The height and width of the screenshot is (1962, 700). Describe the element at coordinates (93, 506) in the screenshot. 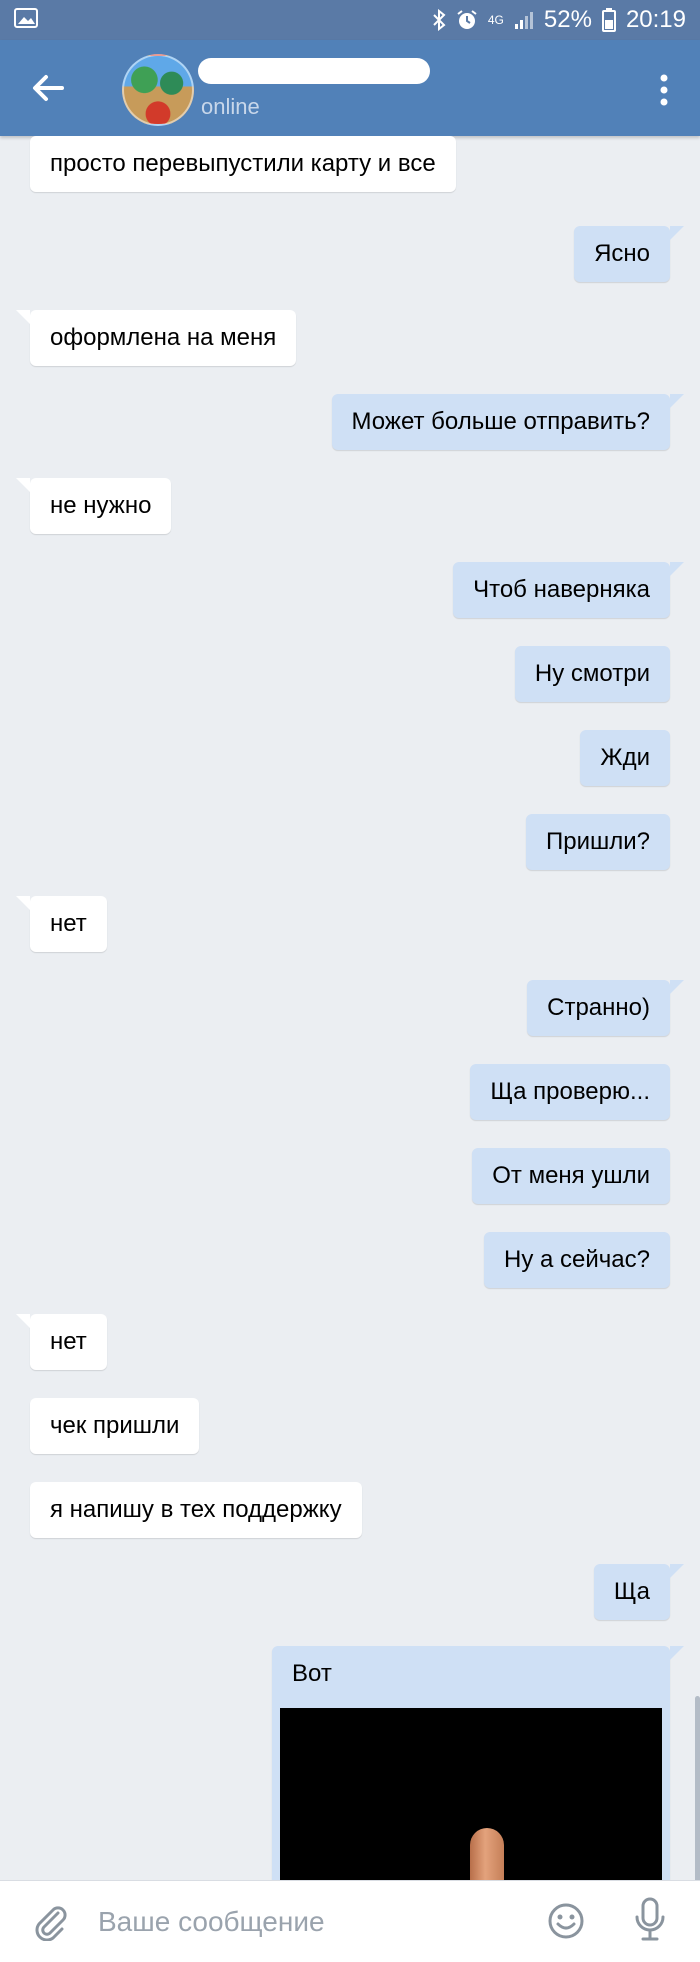

I see `message-incoming: не нужно` at that location.